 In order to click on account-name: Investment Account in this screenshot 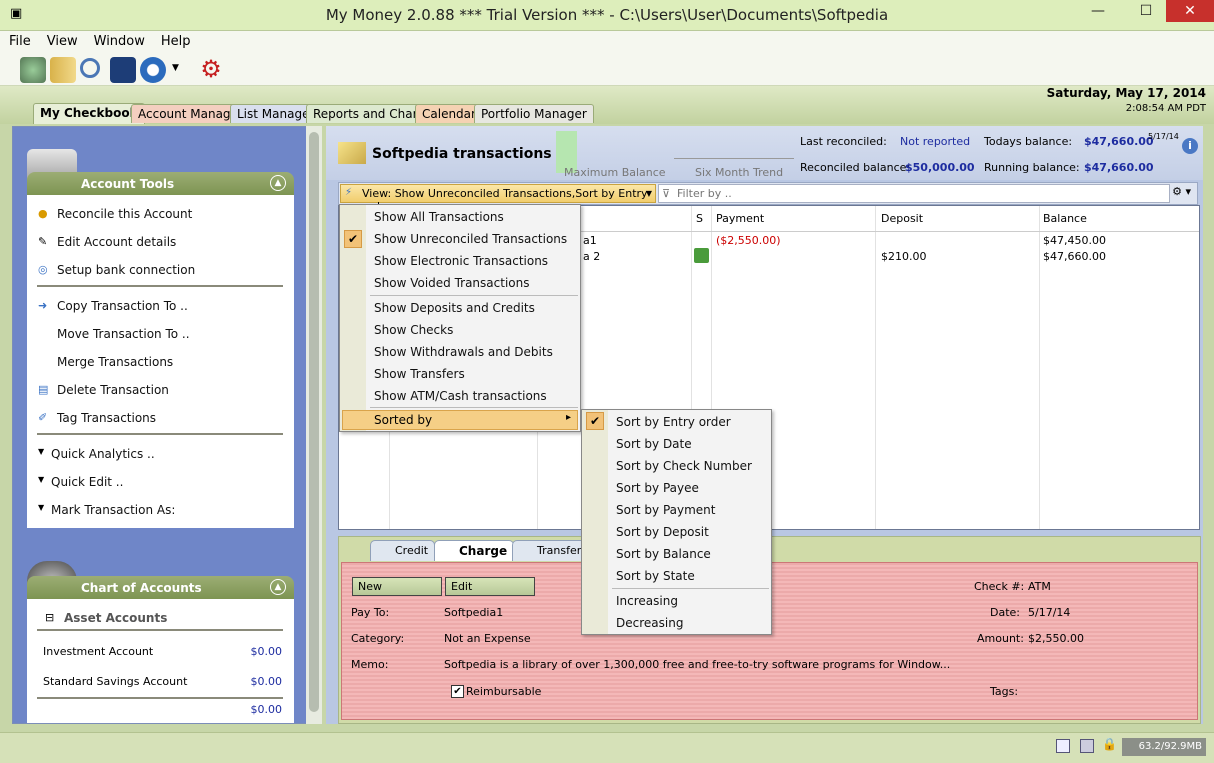, I will do `click(98, 651)`.